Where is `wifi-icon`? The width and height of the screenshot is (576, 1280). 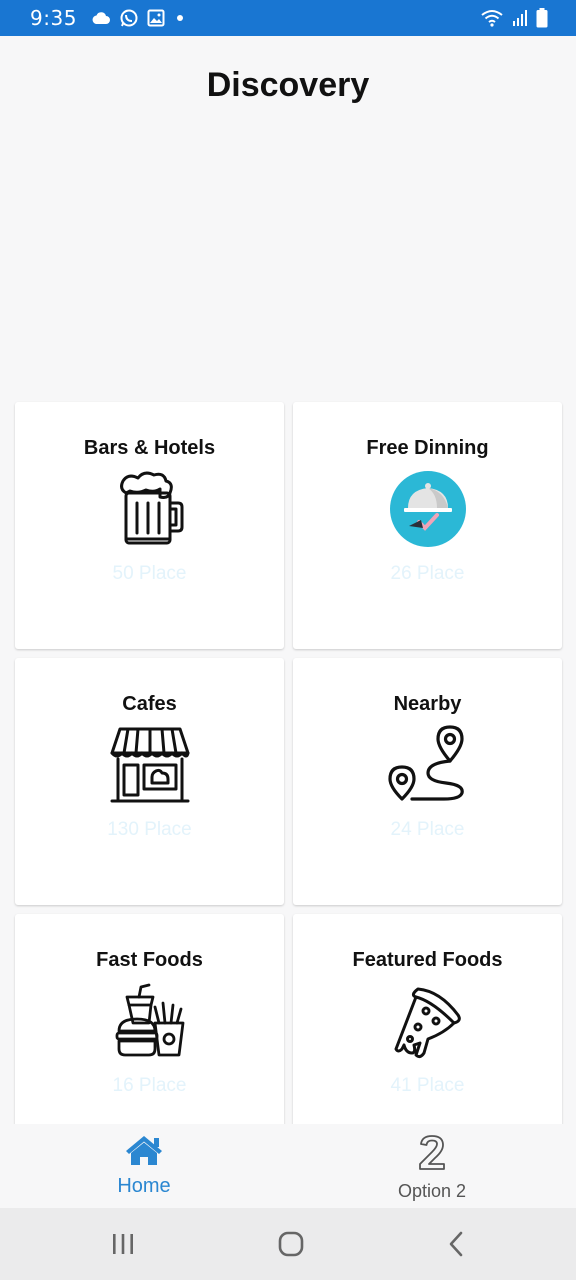
wifi-icon is located at coordinates (492, 18).